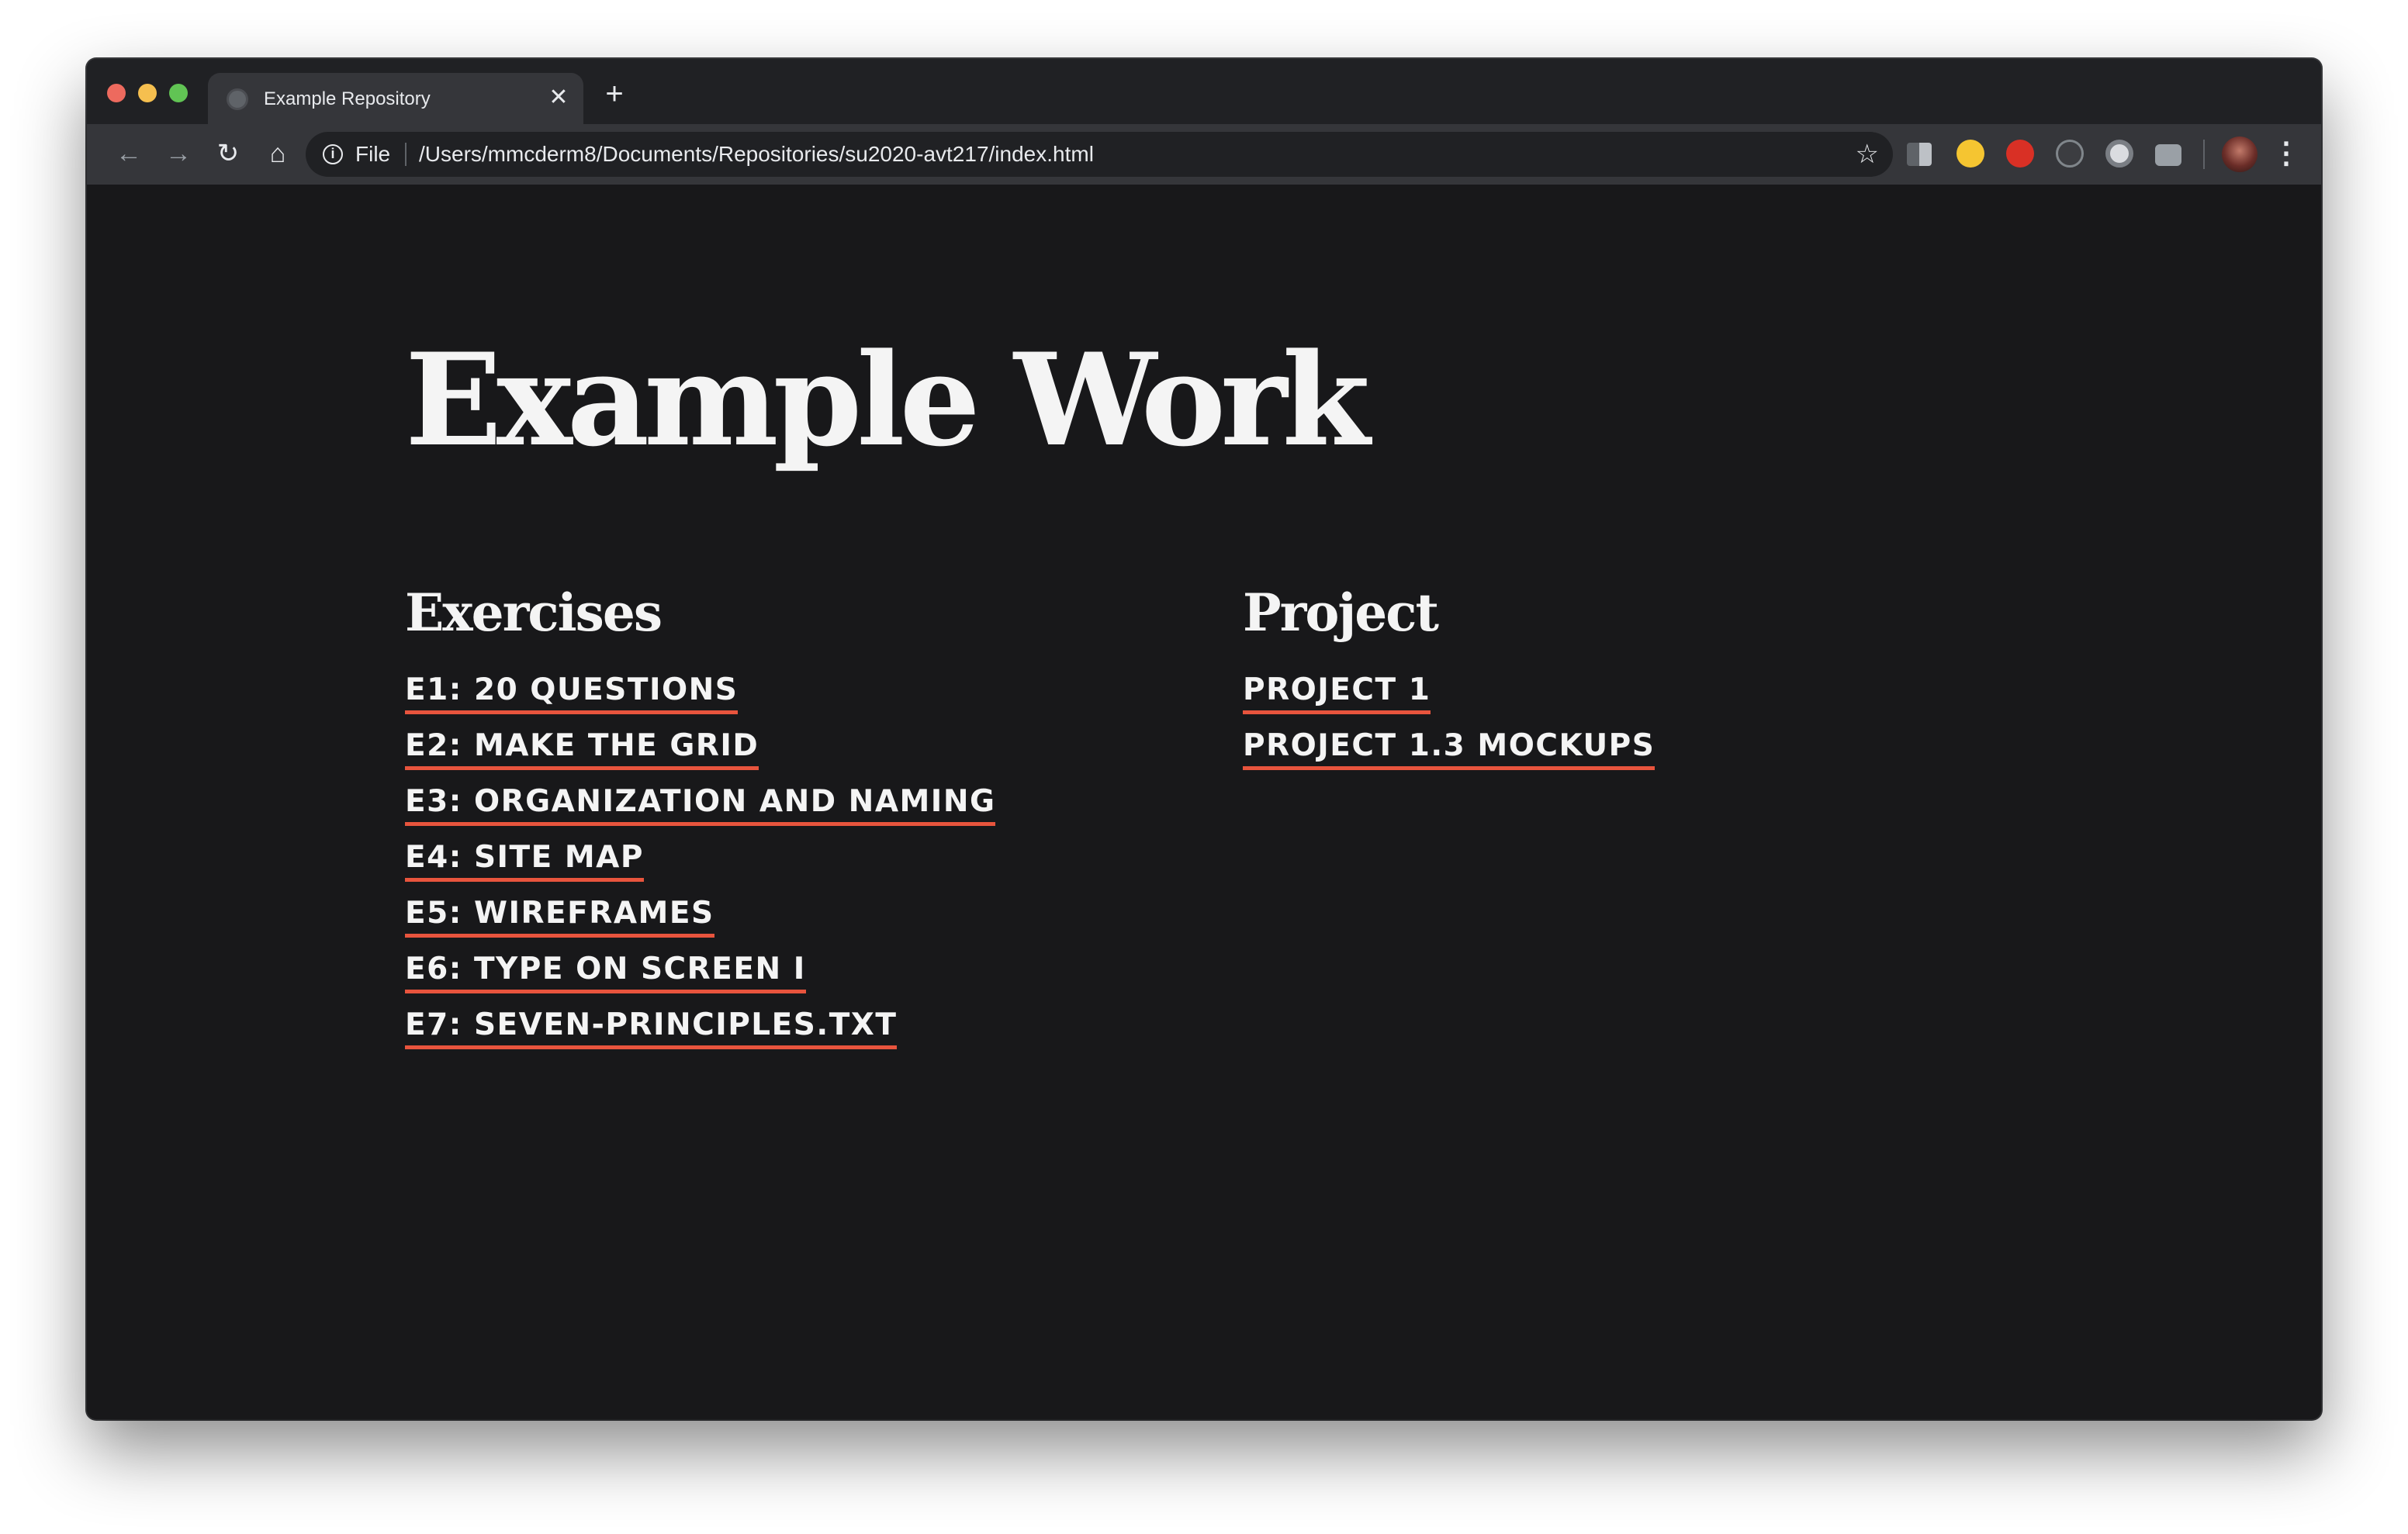 The height and width of the screenshot is (1534, 2408). I want to click on exercise-link-e7: E7: SEVEN-PRINCIPLES.TXT, so click(651, 1027).